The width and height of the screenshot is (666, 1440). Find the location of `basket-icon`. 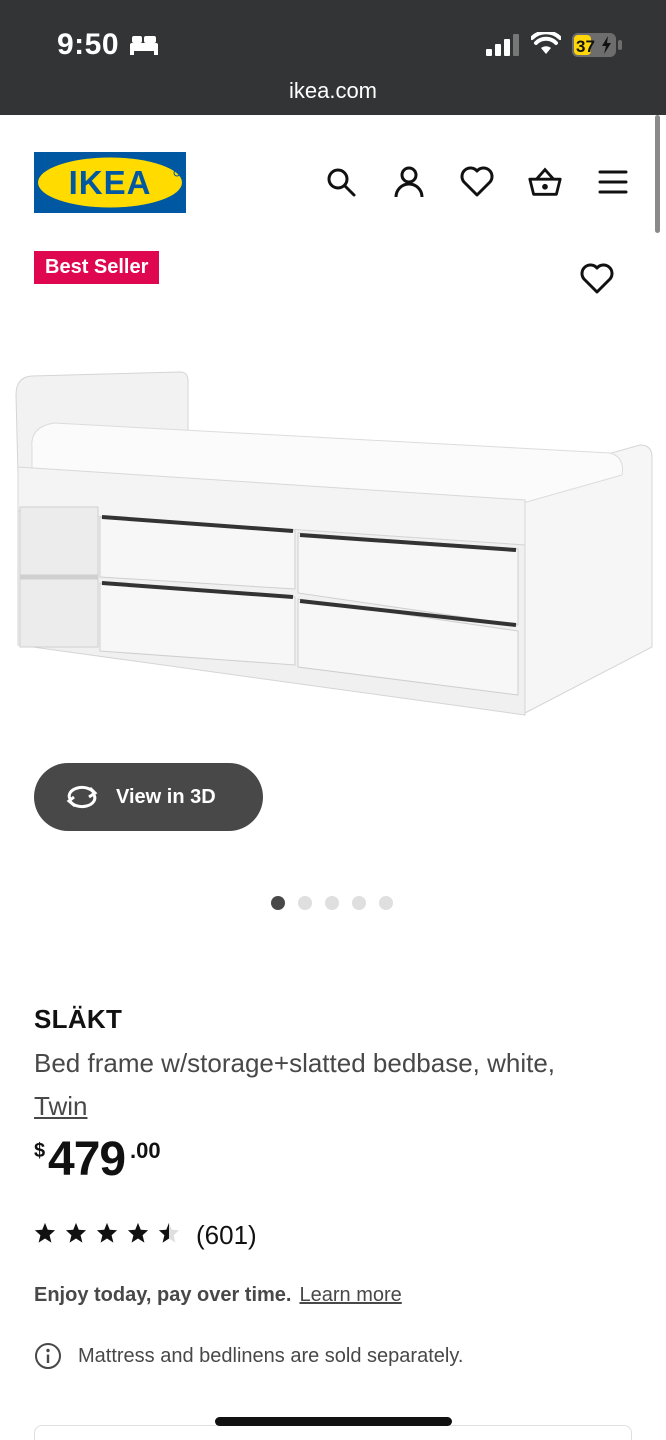

basket-icon is located at coordinates (545, 182).